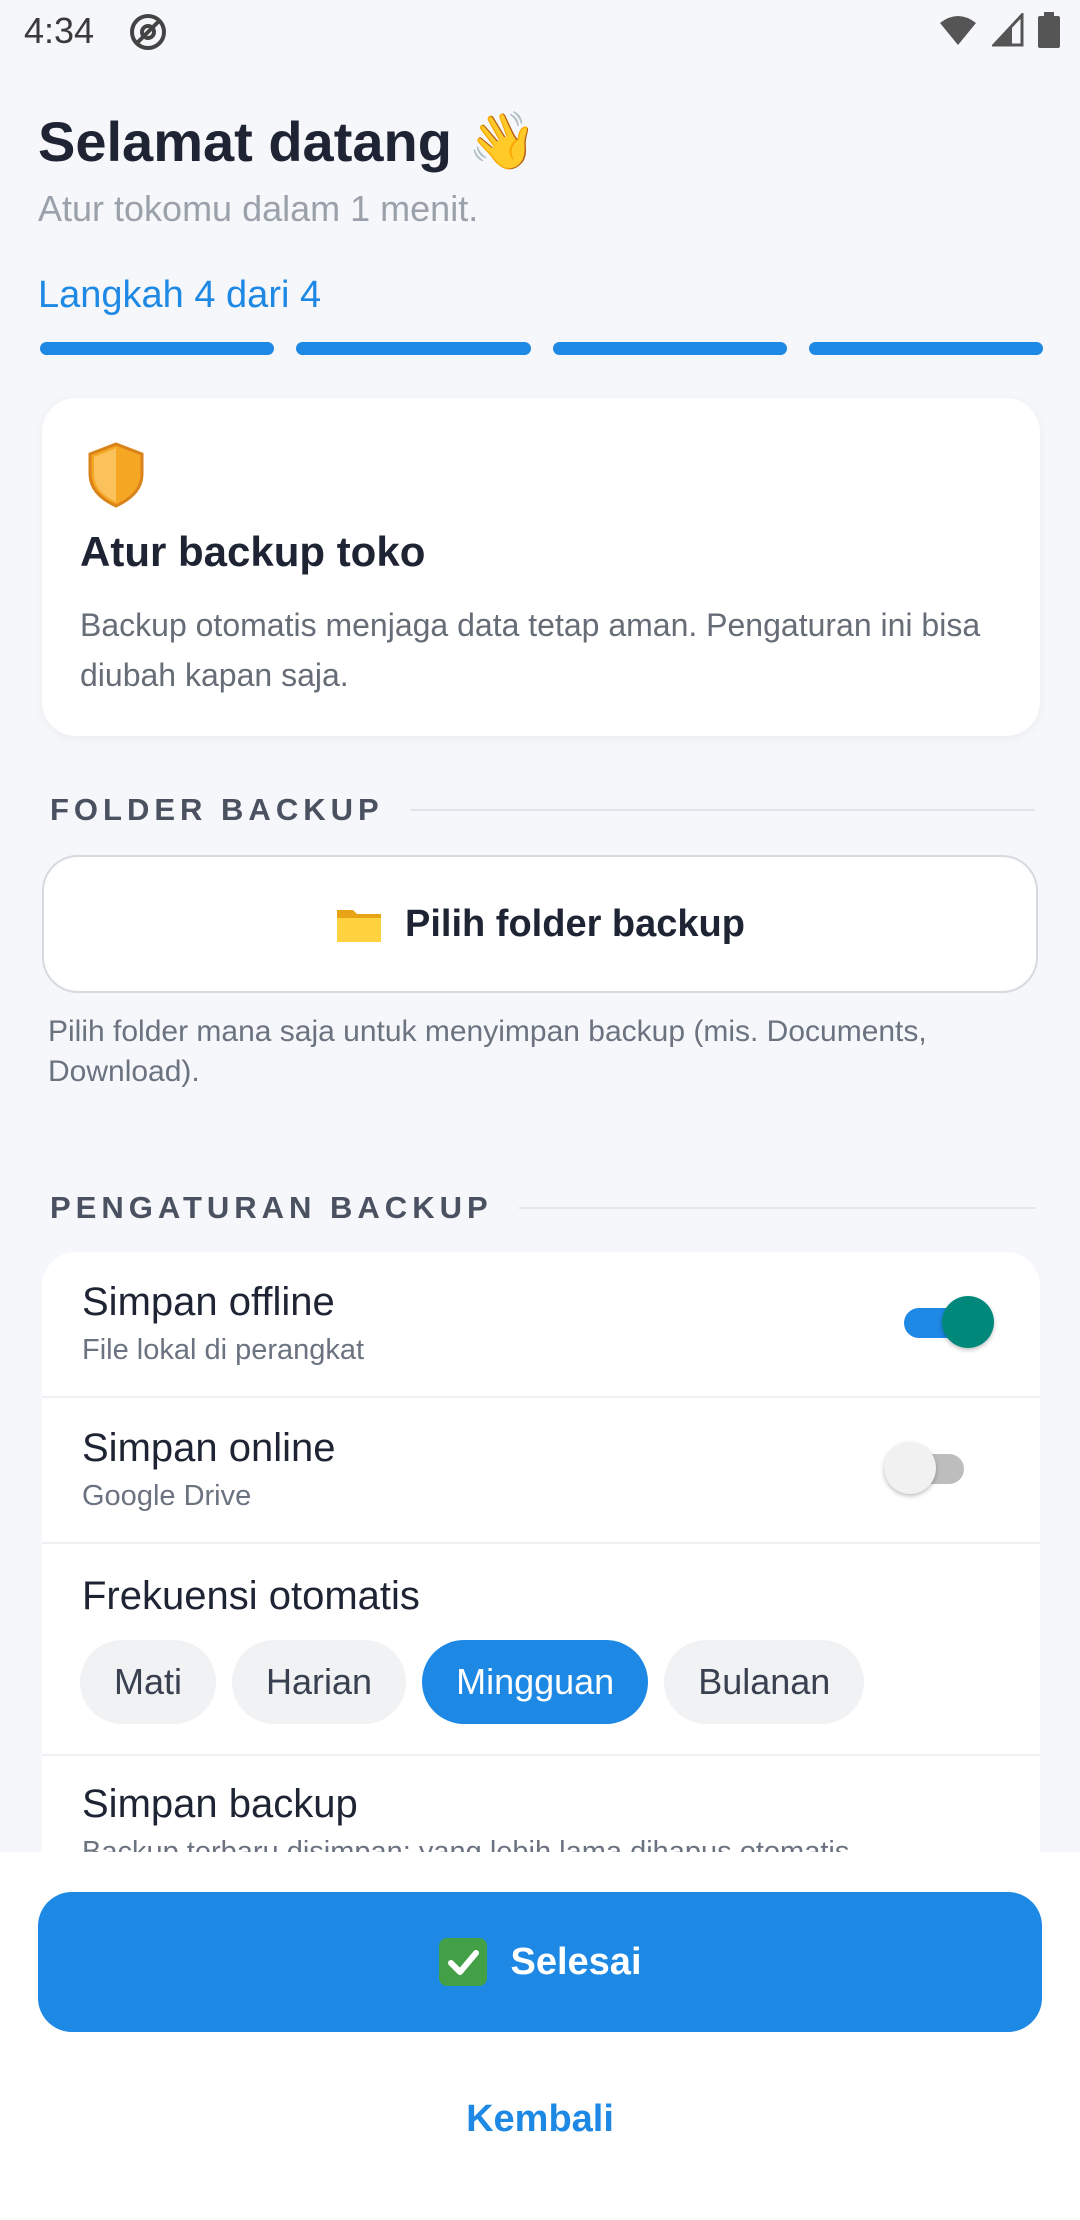 The image size is (1080, 2220). I want to click on offline-subtitle: File lokal di perangkat, so click(223, 1350).